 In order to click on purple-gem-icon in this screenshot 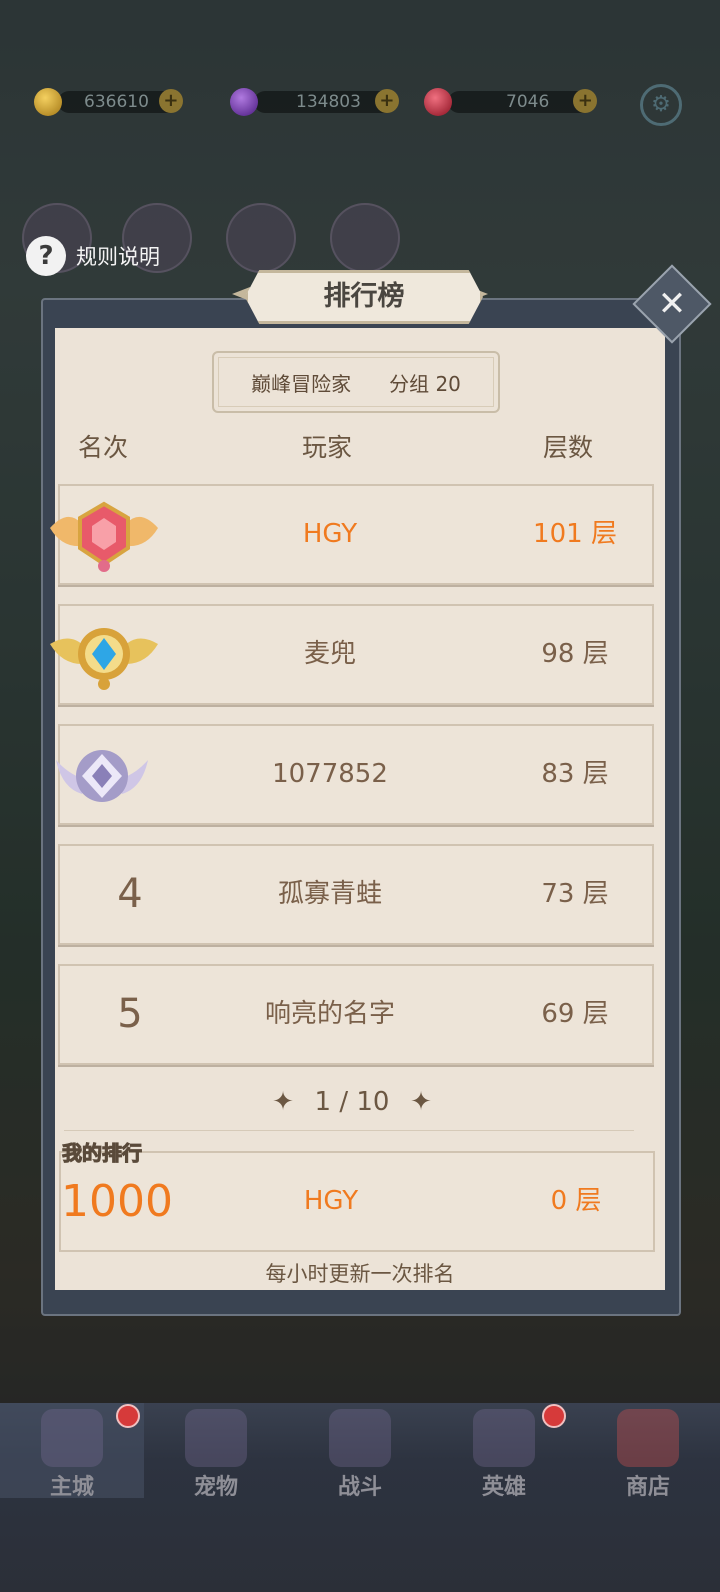, I will do `click(244, 102)`.